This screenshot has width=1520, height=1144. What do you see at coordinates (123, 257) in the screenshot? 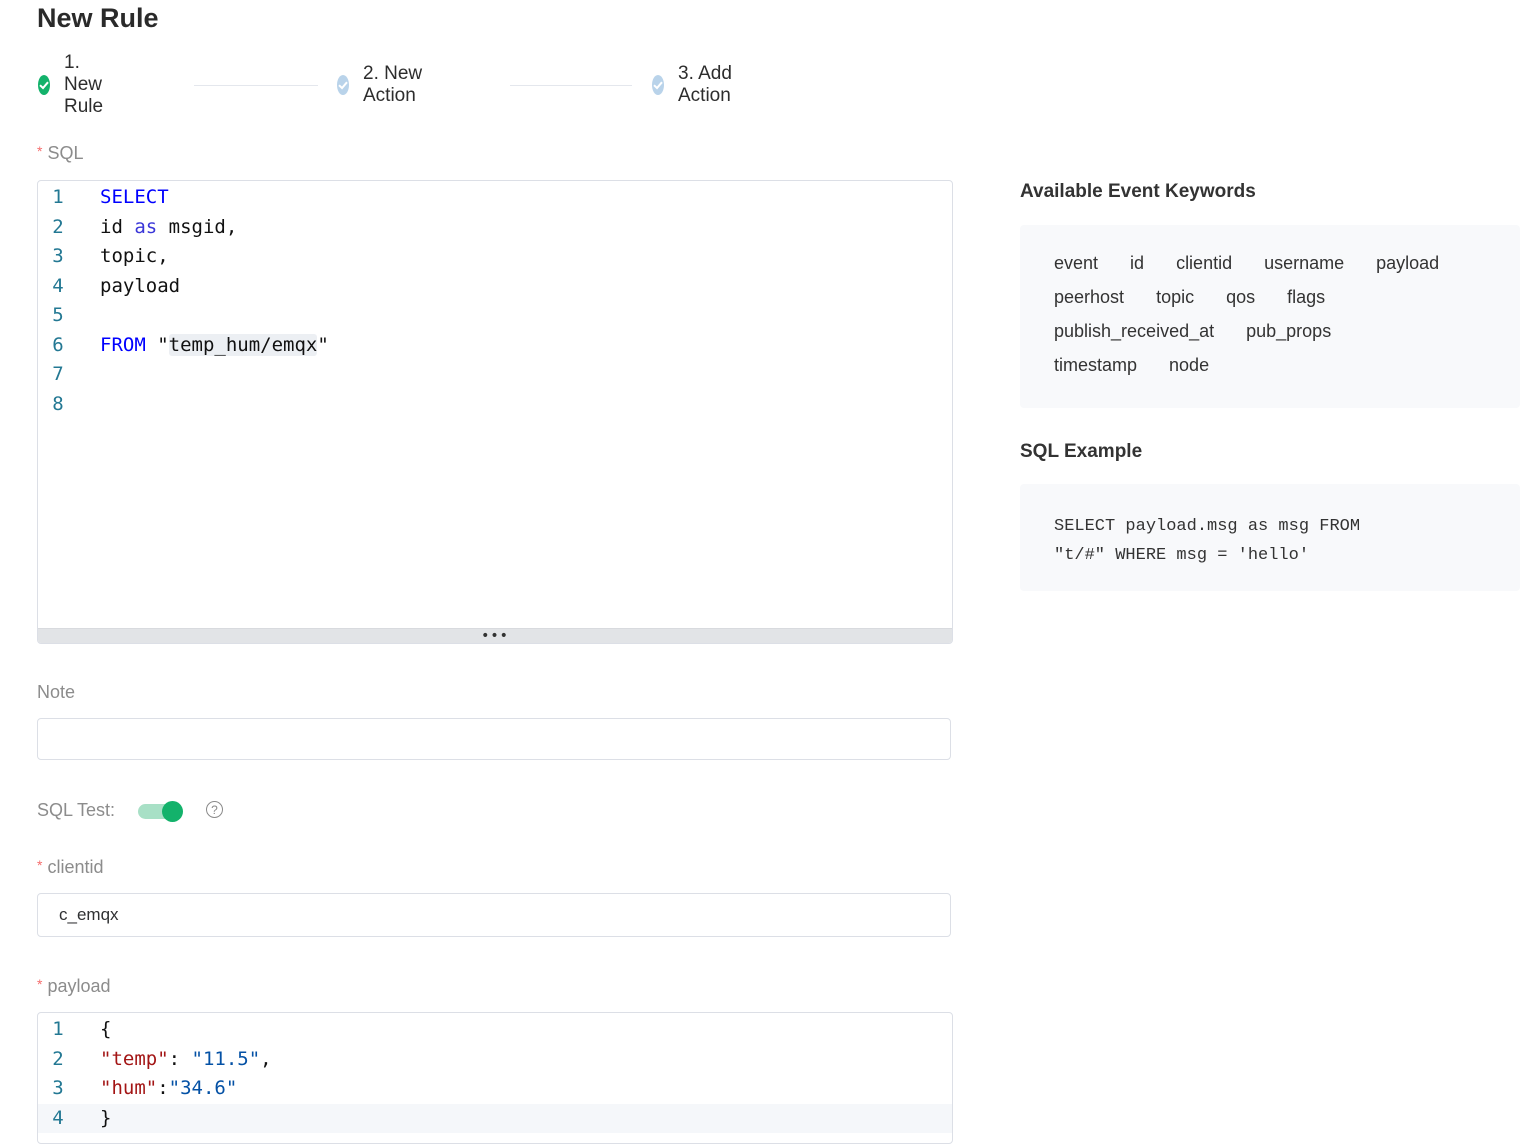
I see `code-text: topic,` at bounding box center [123, 257].